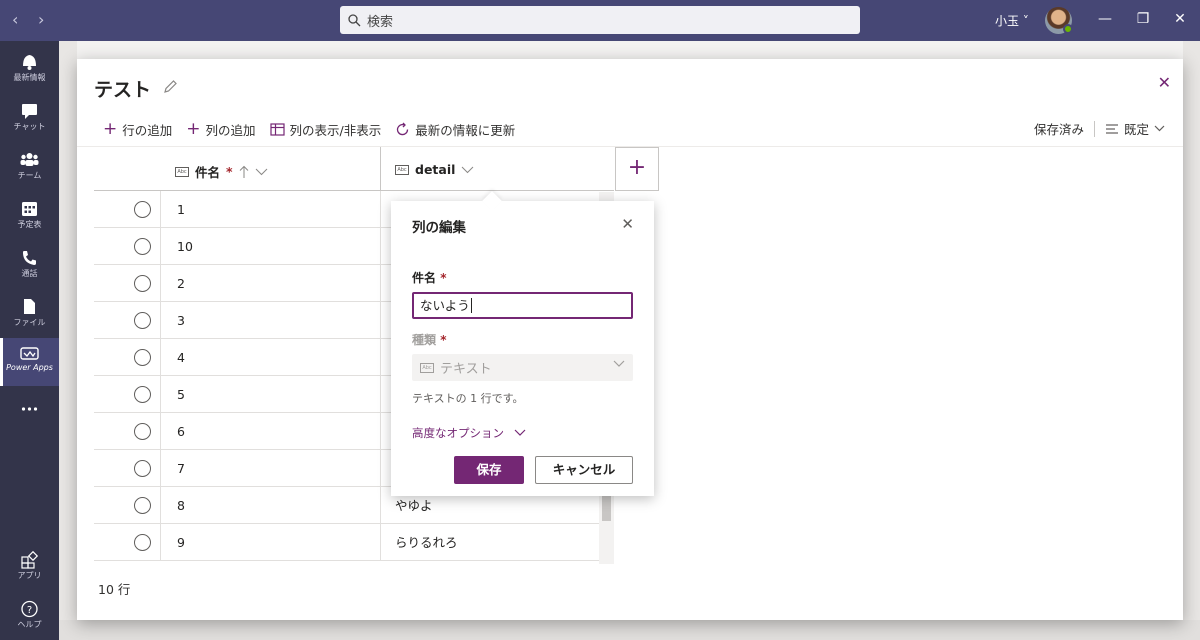 This screenshot has height=640, width=1200. I want to click on rail-item-chat: チャット, so click(29, 119).